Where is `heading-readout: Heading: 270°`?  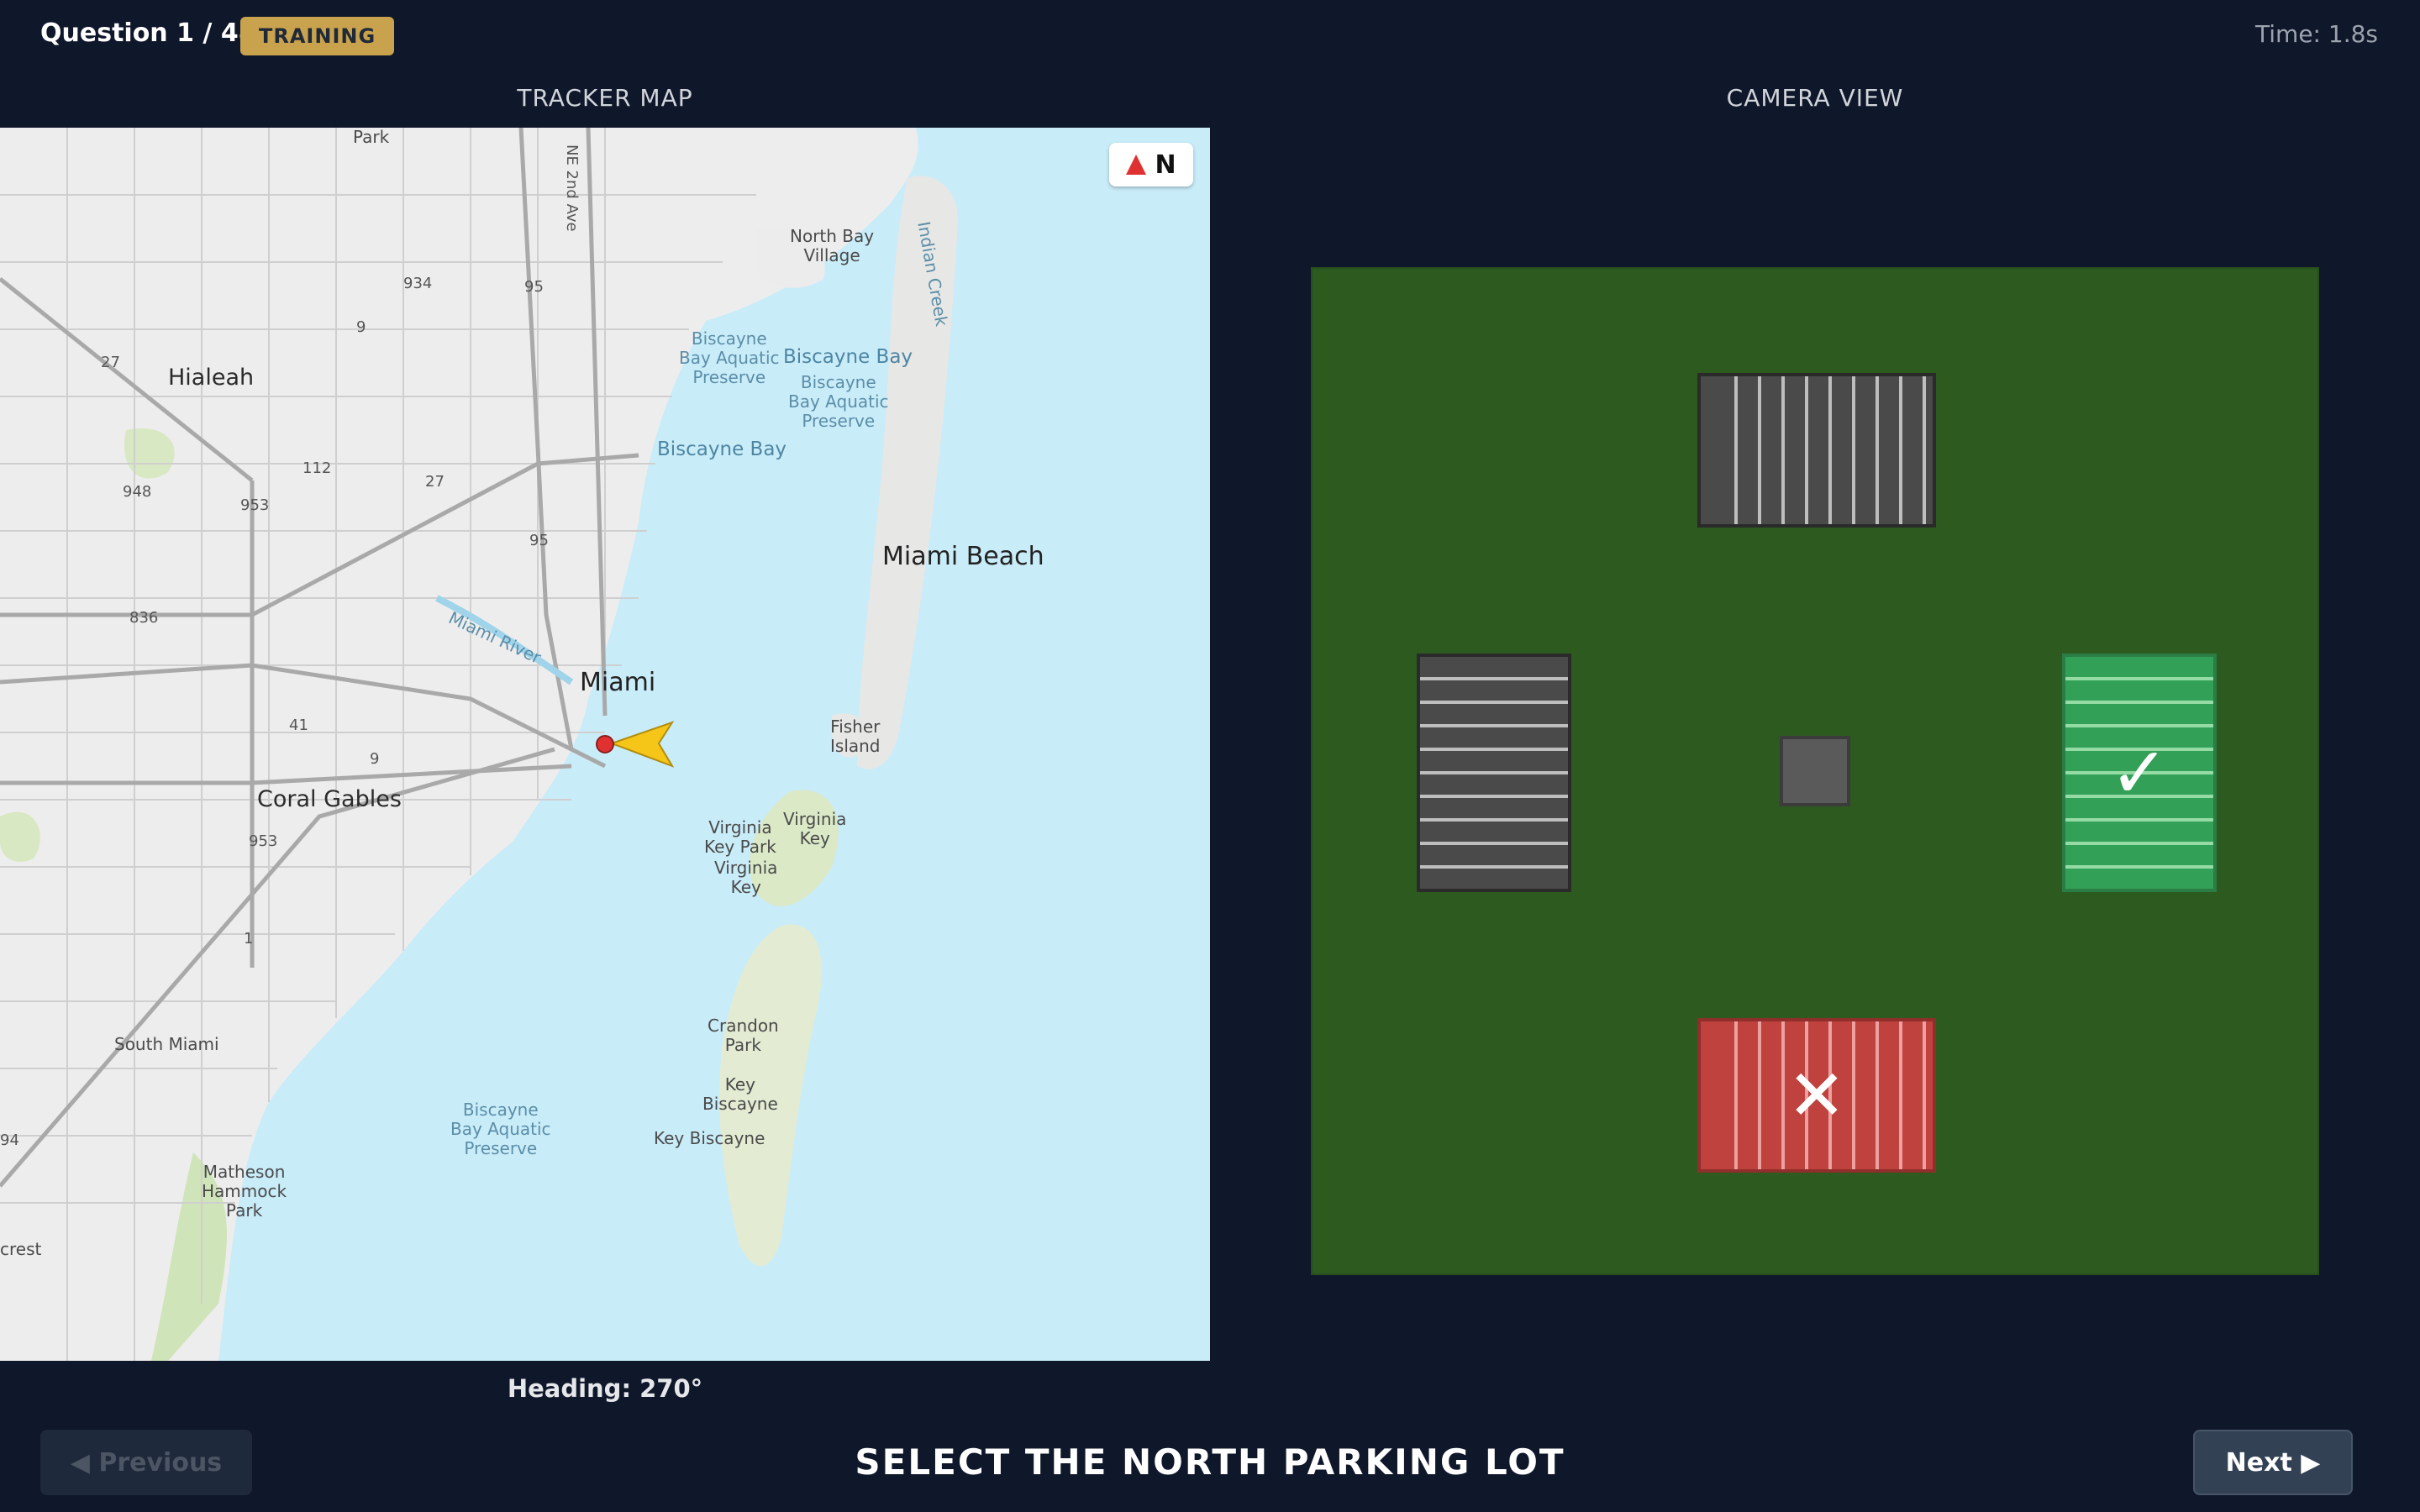 heading-readout: Heading: 270° is located at coordinates (605, 1388).